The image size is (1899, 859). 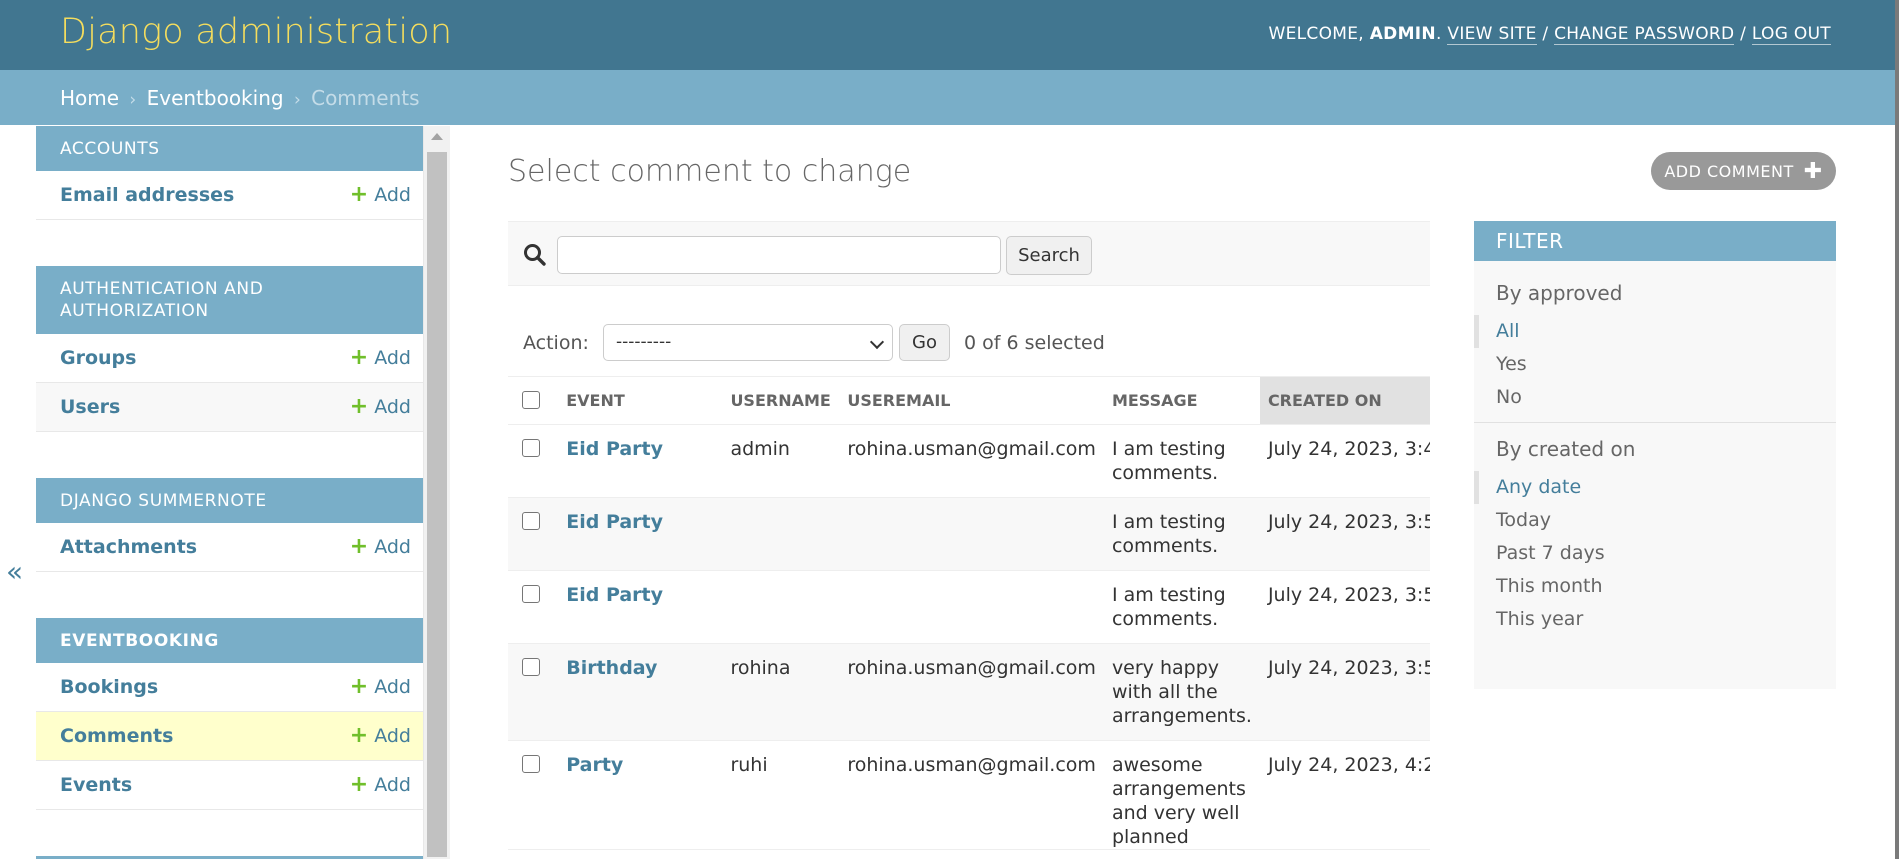 I want to click on view-site-link: View site, so click(x=1492, y=34).